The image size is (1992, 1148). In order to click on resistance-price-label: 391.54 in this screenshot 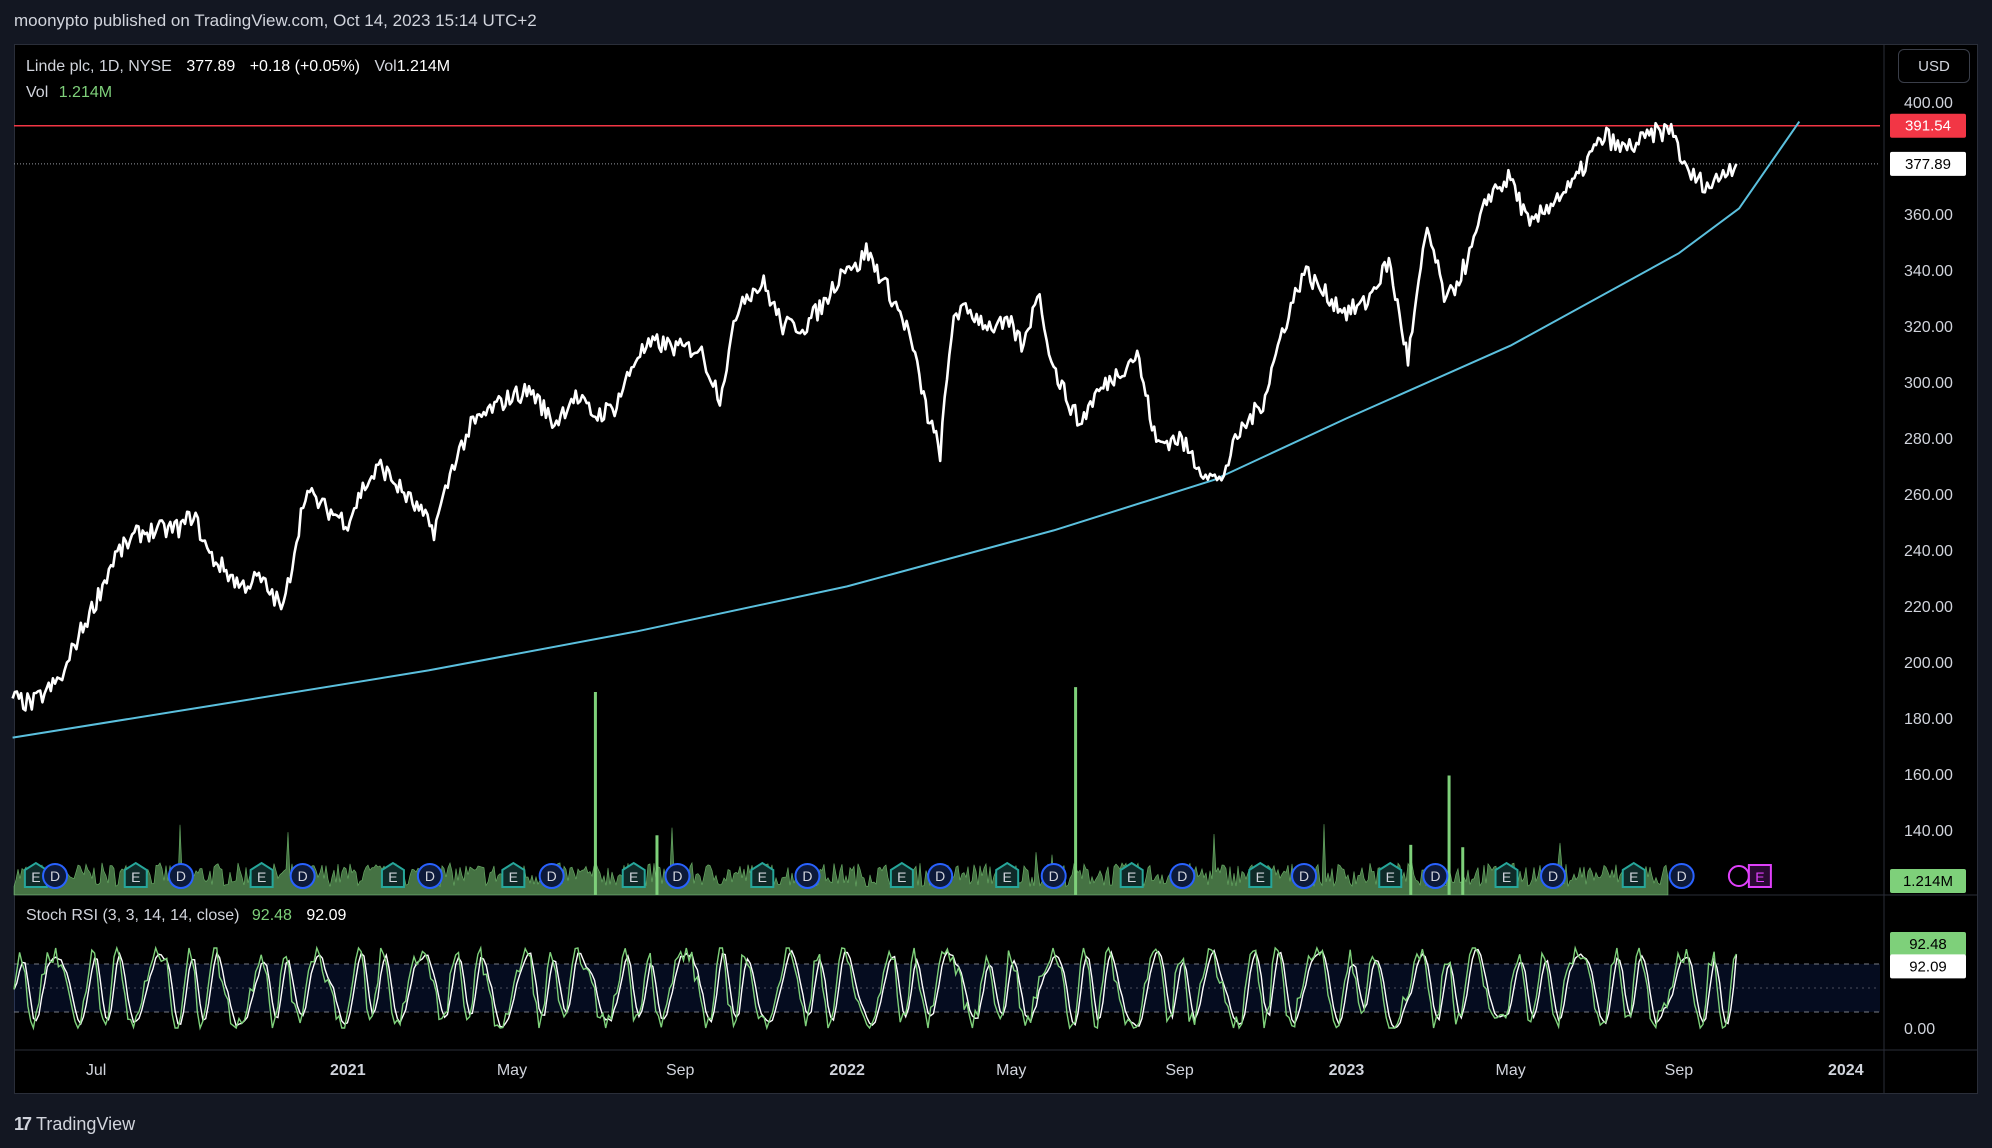, I will do `click(1928, 126)`.